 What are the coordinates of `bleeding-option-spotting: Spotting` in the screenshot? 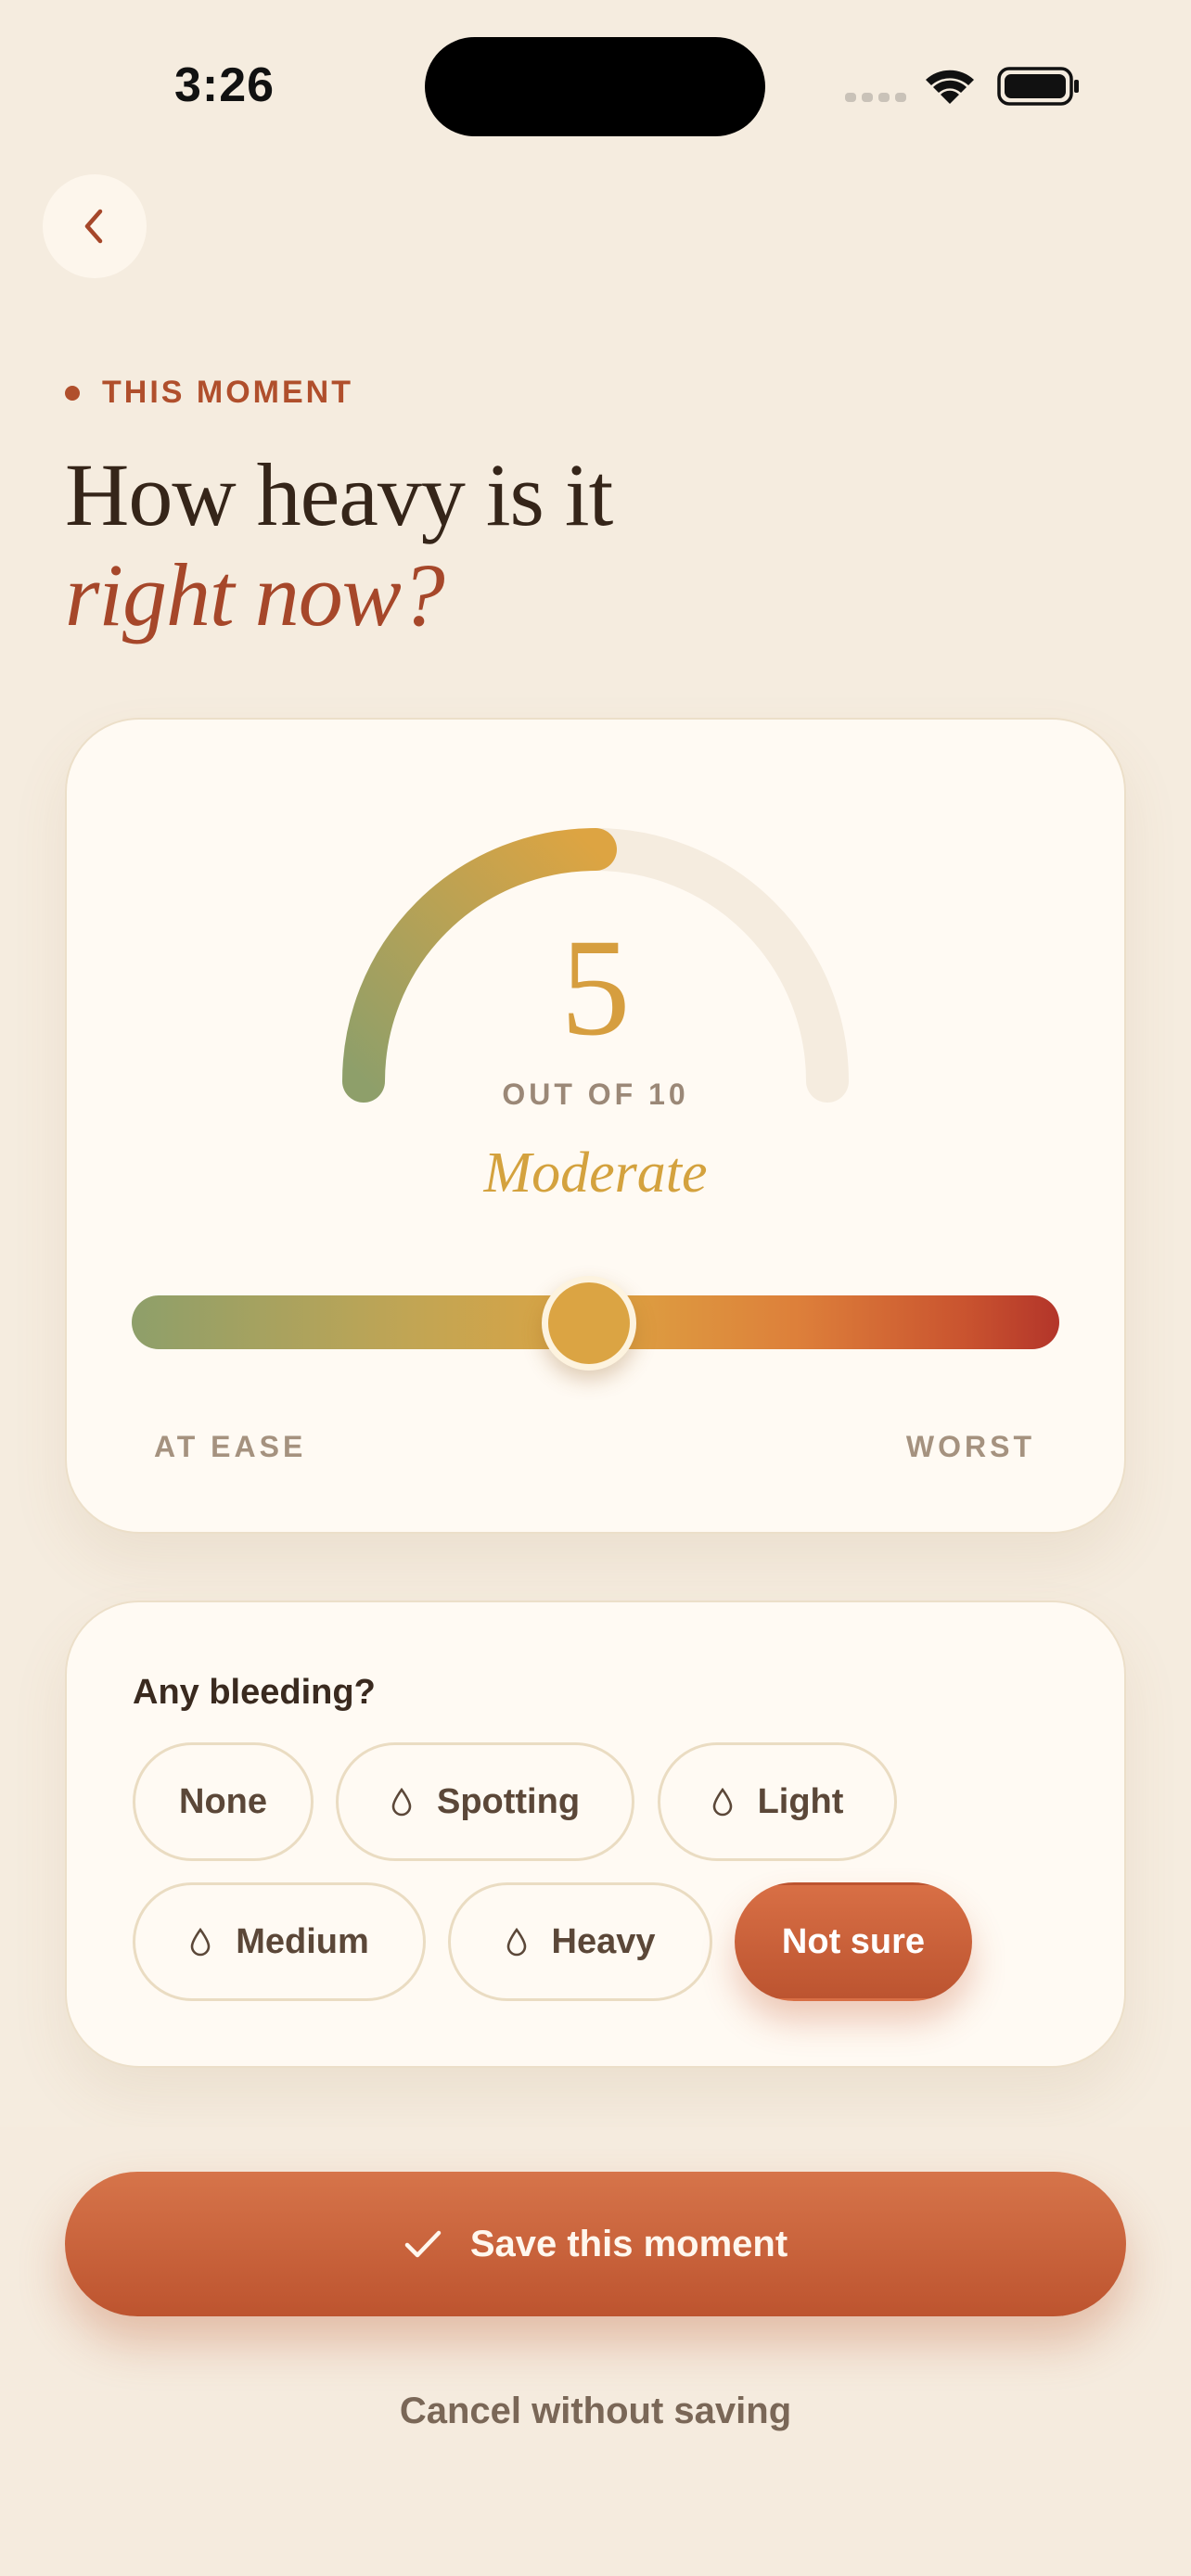 It's located at (485, 1801).